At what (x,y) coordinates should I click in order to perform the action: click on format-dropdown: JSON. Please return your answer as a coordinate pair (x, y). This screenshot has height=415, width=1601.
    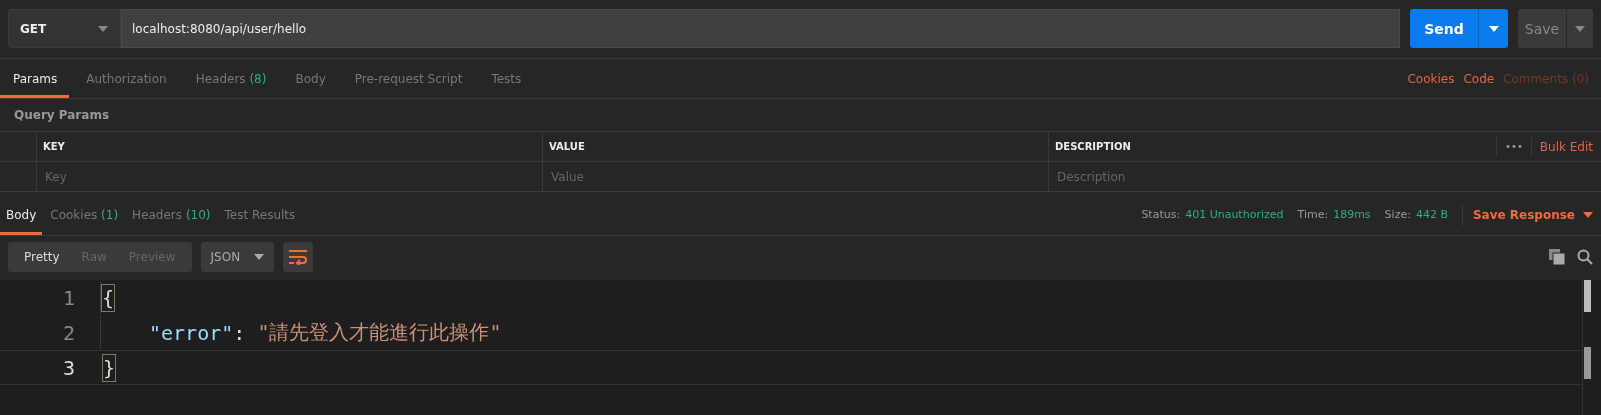
    Looking at the image, I should click on (237, 257).